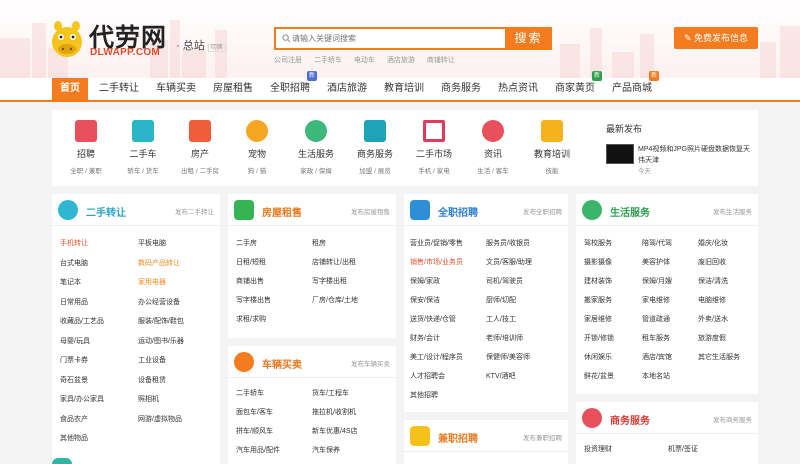 This screenshot has height=464, width=800. Describe the element at coordinates (598, 300) in the screenshot. I see `panel-link: 搬家服务` at that location.